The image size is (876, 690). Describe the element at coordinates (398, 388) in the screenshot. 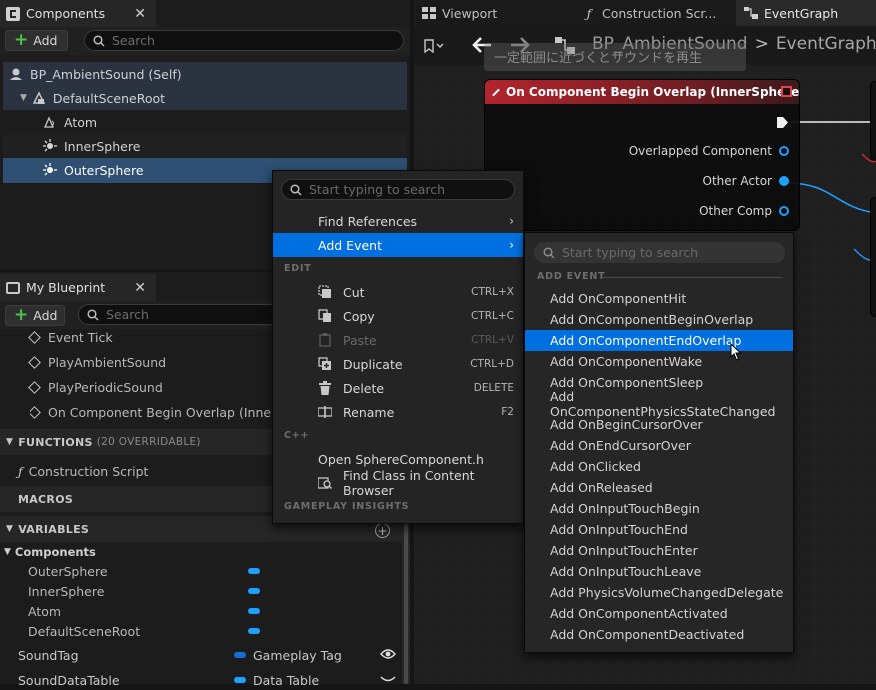

I see `menu-item-delete: Delete DELETE` at that location.